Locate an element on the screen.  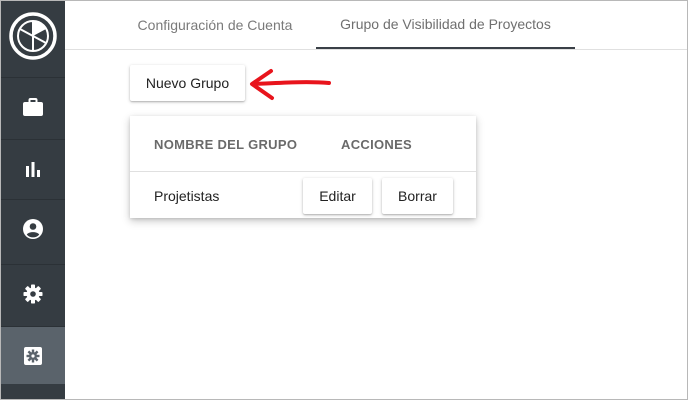
sidebar-item-projects is located at coordinates (33, 106).